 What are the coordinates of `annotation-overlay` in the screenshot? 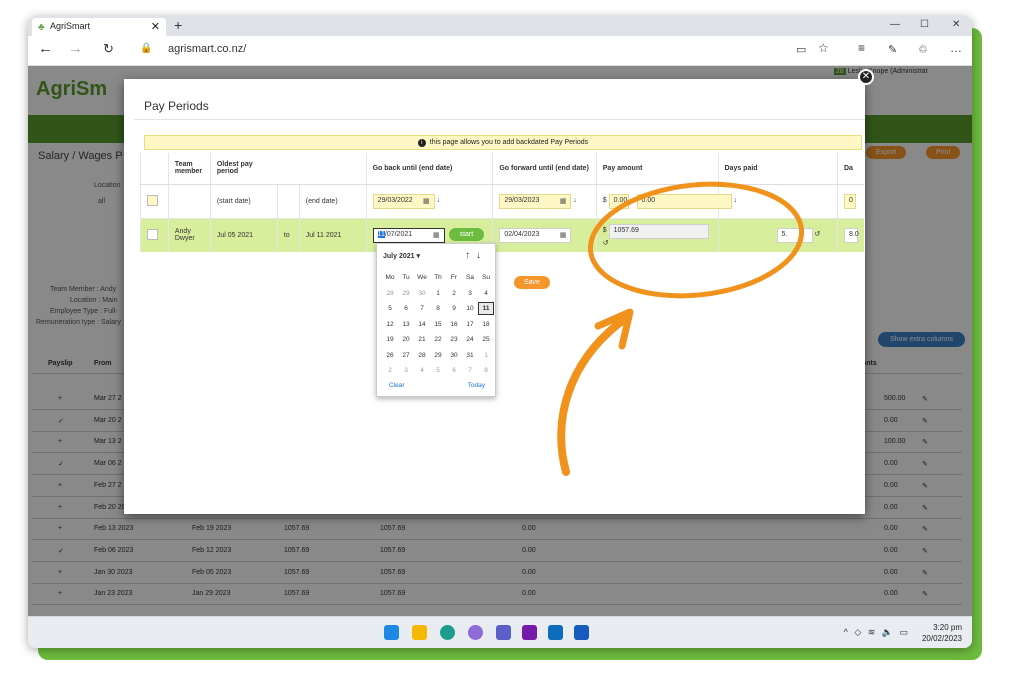 It's located at (681, 328).